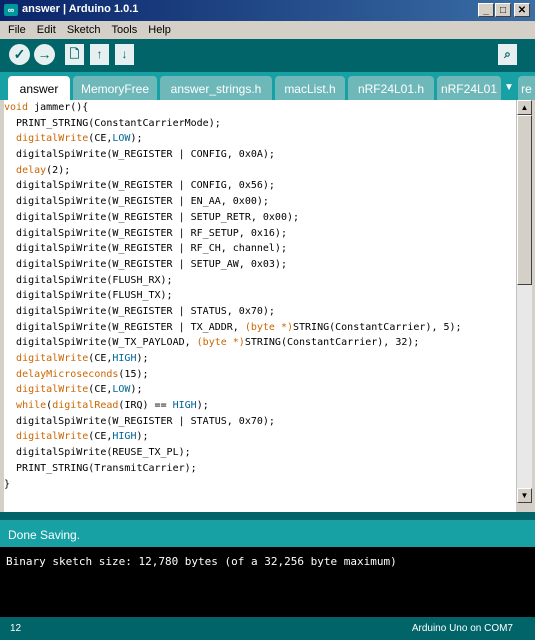 This screenshot has width=535, height=640. I want to click on status-message: Done Saving., so click(44, 535).